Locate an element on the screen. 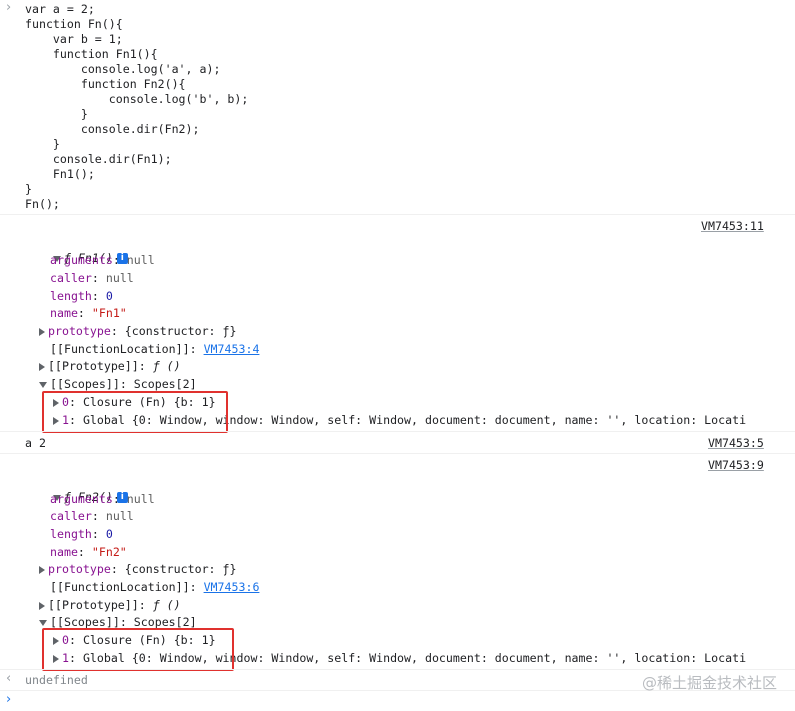 The height and width of the screenshot is (711, 795). source-line-1: var a = 2; is located at coordinates (60, 9).